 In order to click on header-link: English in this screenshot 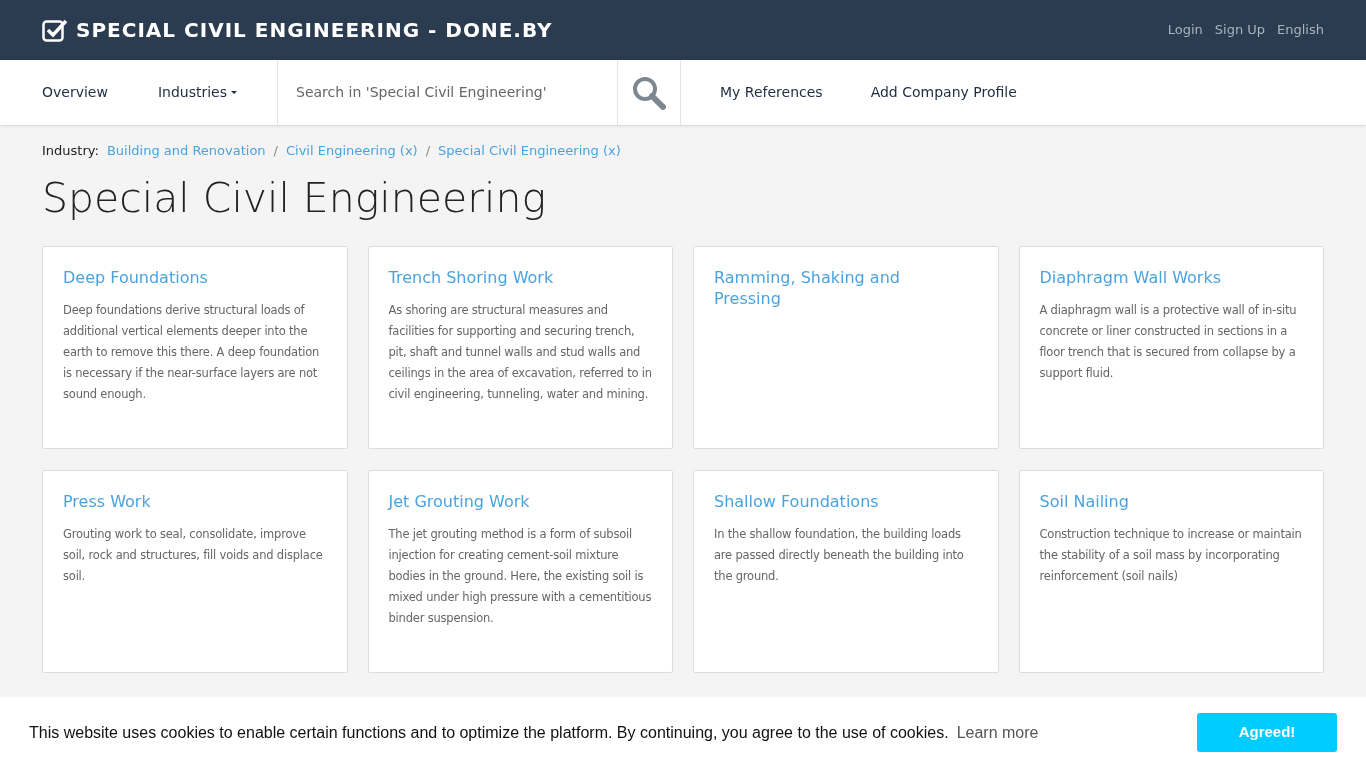, I will do `click(1300, 30)`.